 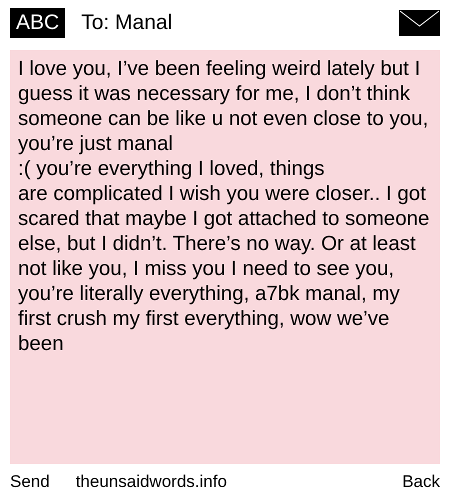 I want to click on site-label: theunsaidwords.info, so click(x=152, y=482).